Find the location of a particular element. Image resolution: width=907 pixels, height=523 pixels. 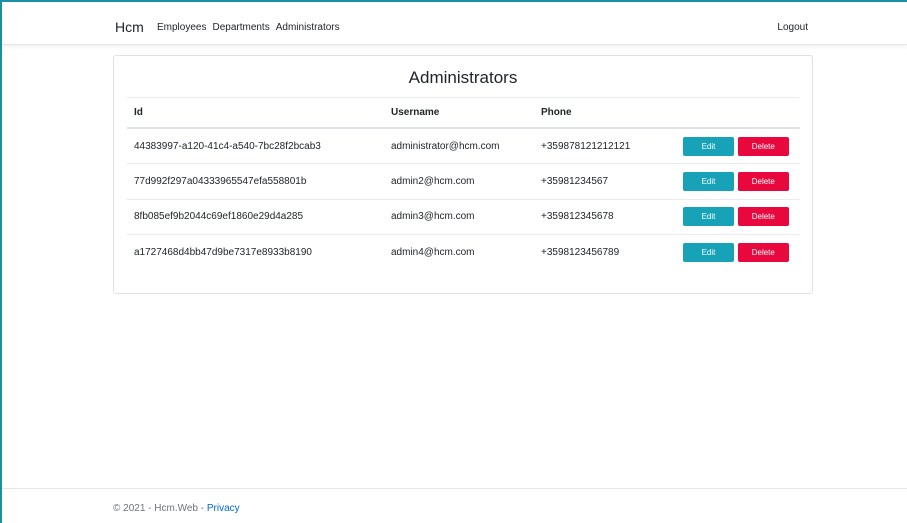

cell-phone: +359812345678 is located at coordinates (606, 217).